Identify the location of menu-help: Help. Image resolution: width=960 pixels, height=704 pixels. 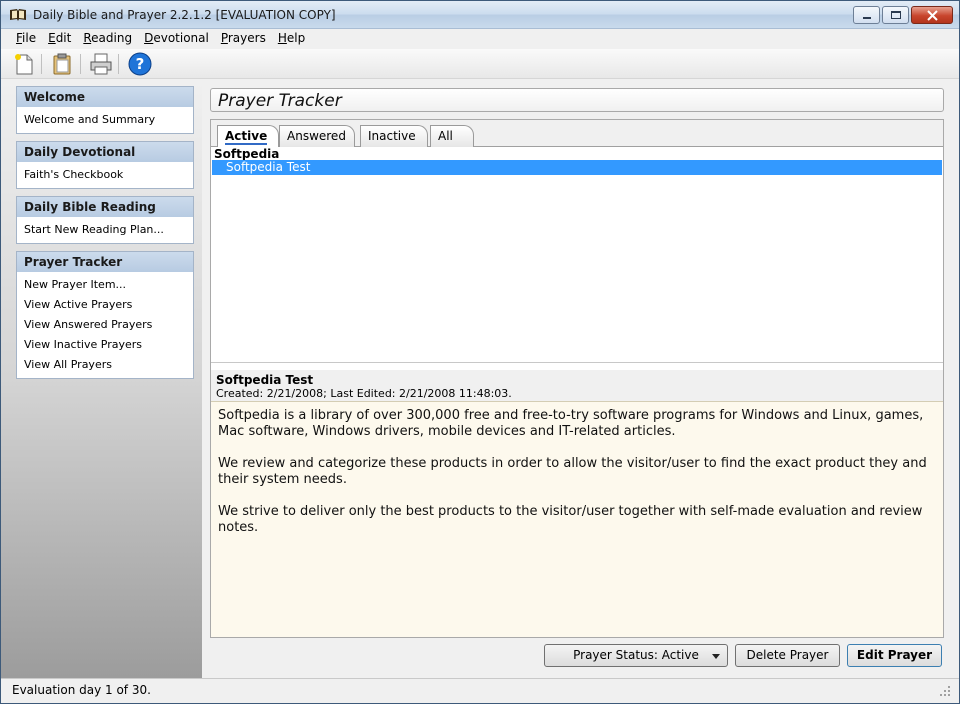
(292, 39).